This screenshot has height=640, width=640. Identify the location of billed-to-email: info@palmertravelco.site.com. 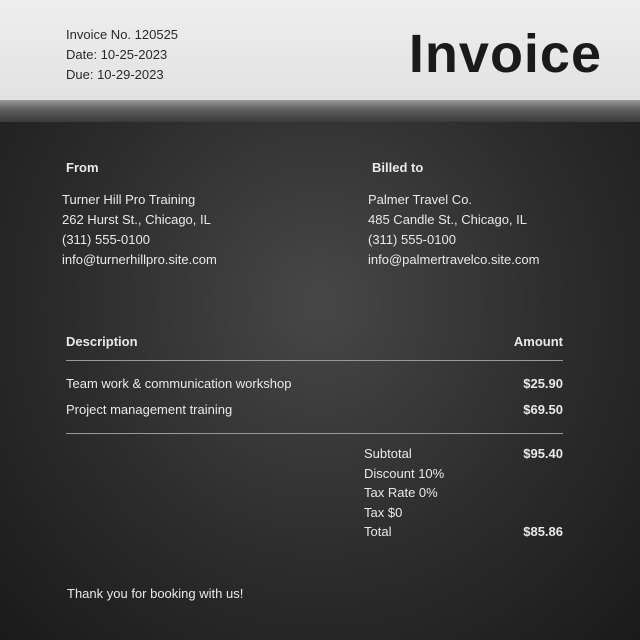
(454, 259).